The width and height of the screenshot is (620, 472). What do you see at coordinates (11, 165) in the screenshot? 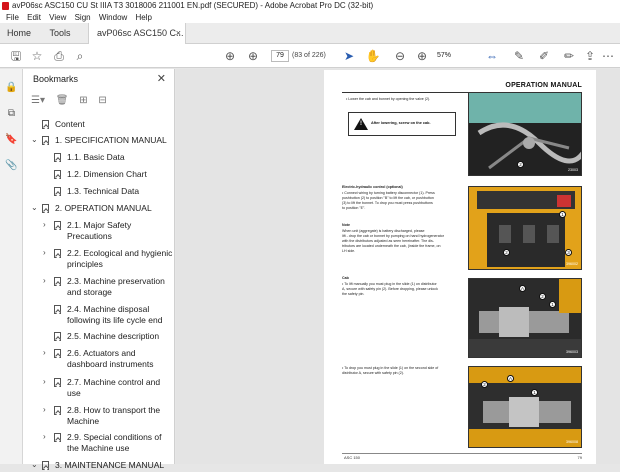
I see `attachments-icon: 📎` at bounding box center [11, 165].